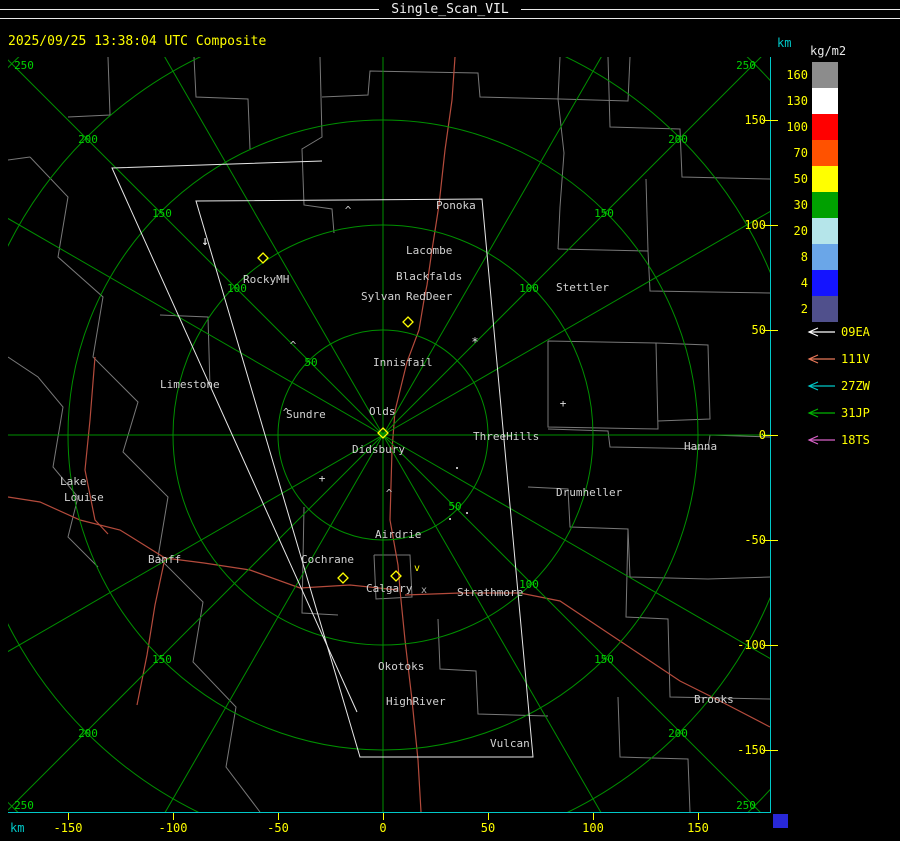 The width and height of the screenshot is (900, 841). I want to click on colorbar-row: 100, so click(813, 127).